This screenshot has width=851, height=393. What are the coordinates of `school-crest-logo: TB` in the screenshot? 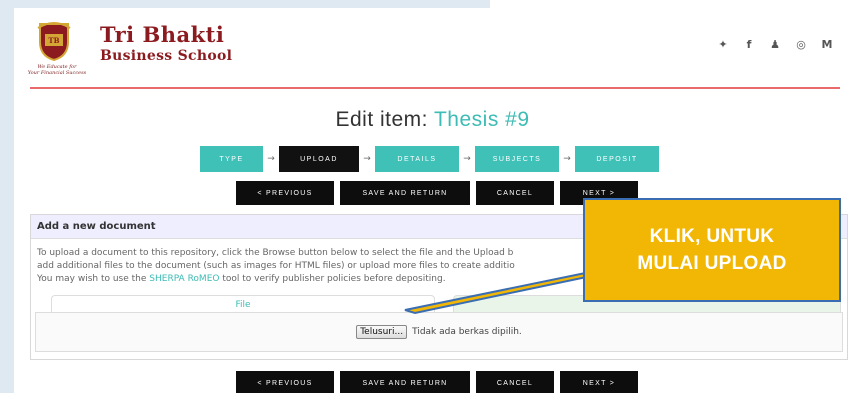 It's located at (54, 41).